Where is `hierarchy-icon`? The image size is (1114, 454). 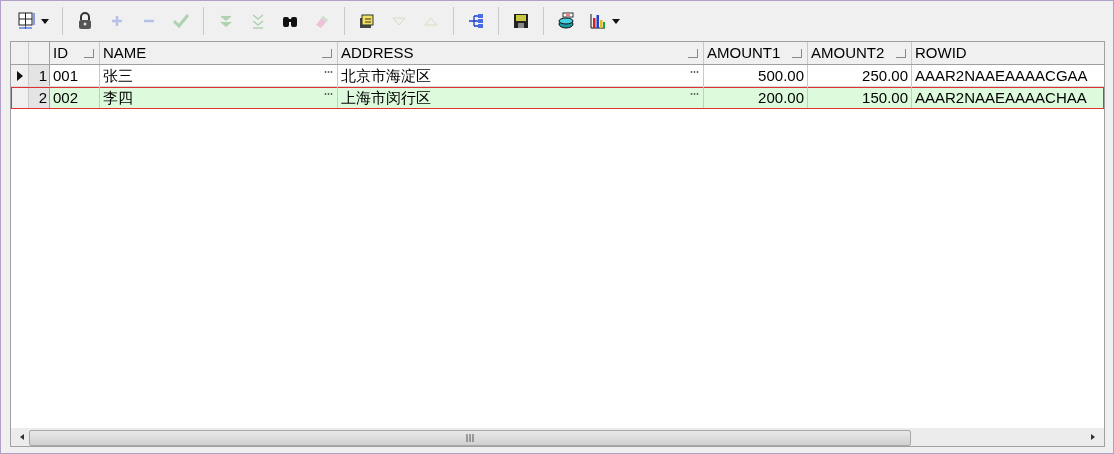
hierarchy-icon is located at coordinates (476, 21).